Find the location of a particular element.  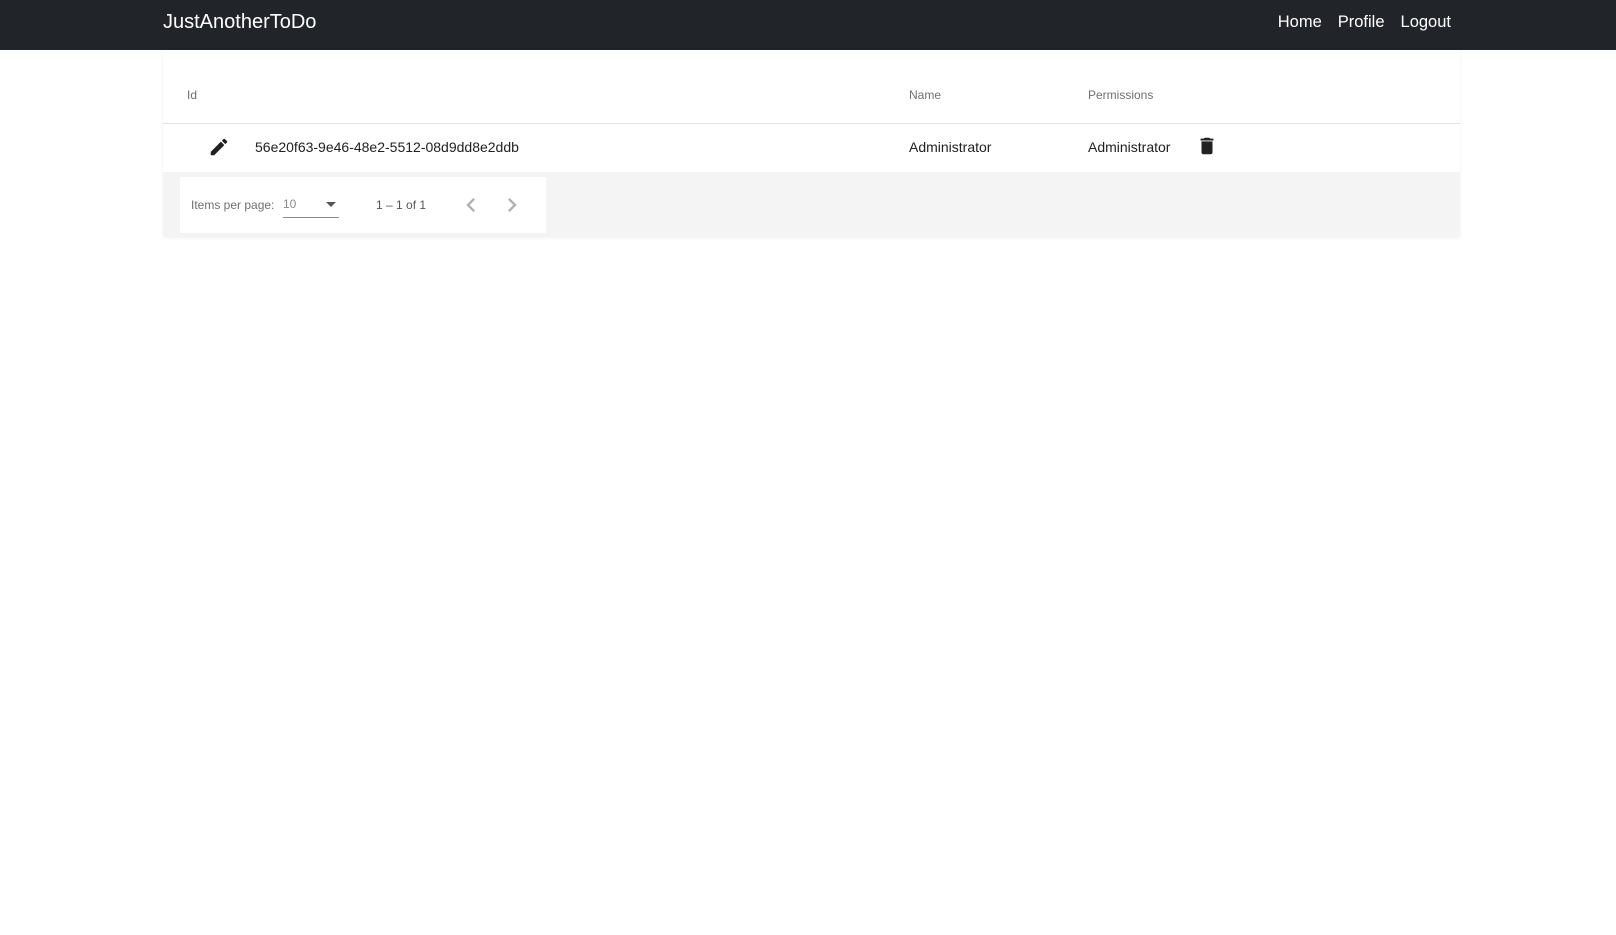

column-header-name: Name is located at coordinates (925, 95).